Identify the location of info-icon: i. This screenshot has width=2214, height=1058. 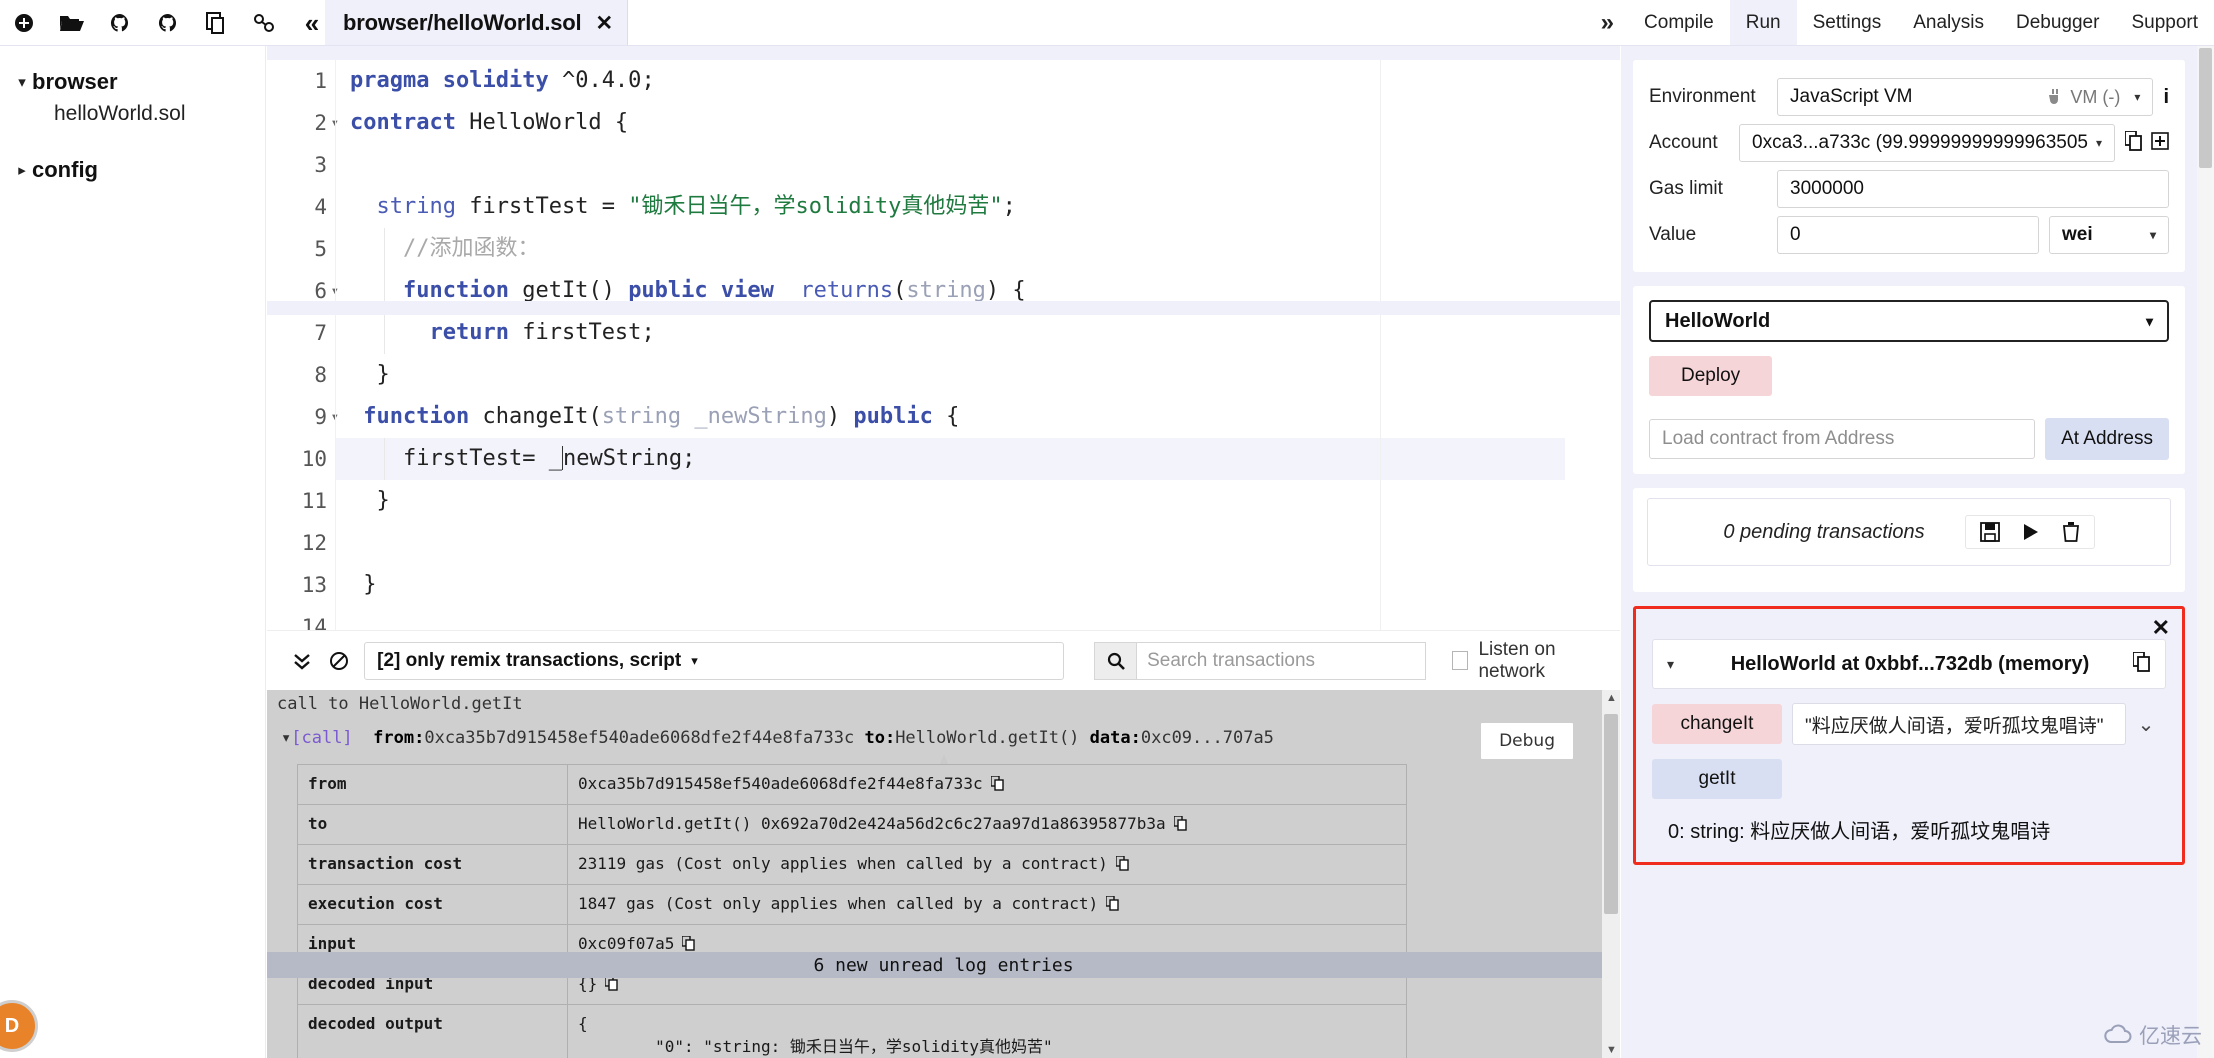
(2166, 97).